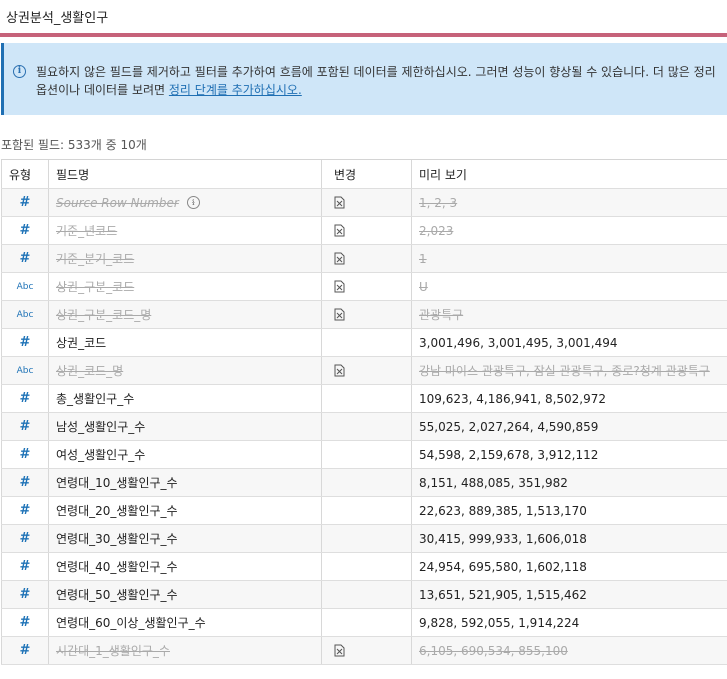 The image size is (727, 679). Describe the element at coordinates (117, 595) in the screenshot. I see `field-name-text: 연령대_50_생활인구_수` at that location.